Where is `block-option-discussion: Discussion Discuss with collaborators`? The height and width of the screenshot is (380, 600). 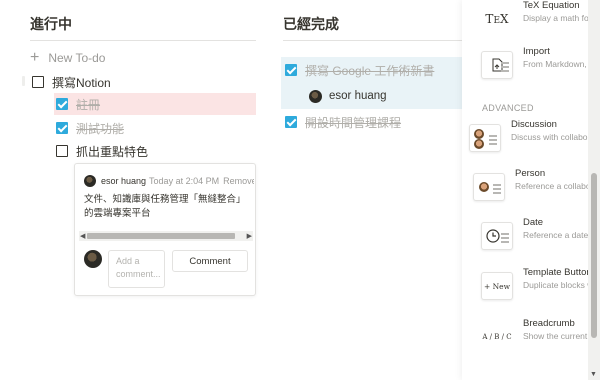
block-option-discussion: Discussion Discuss with collaborators is located at coordinates (527, 138).